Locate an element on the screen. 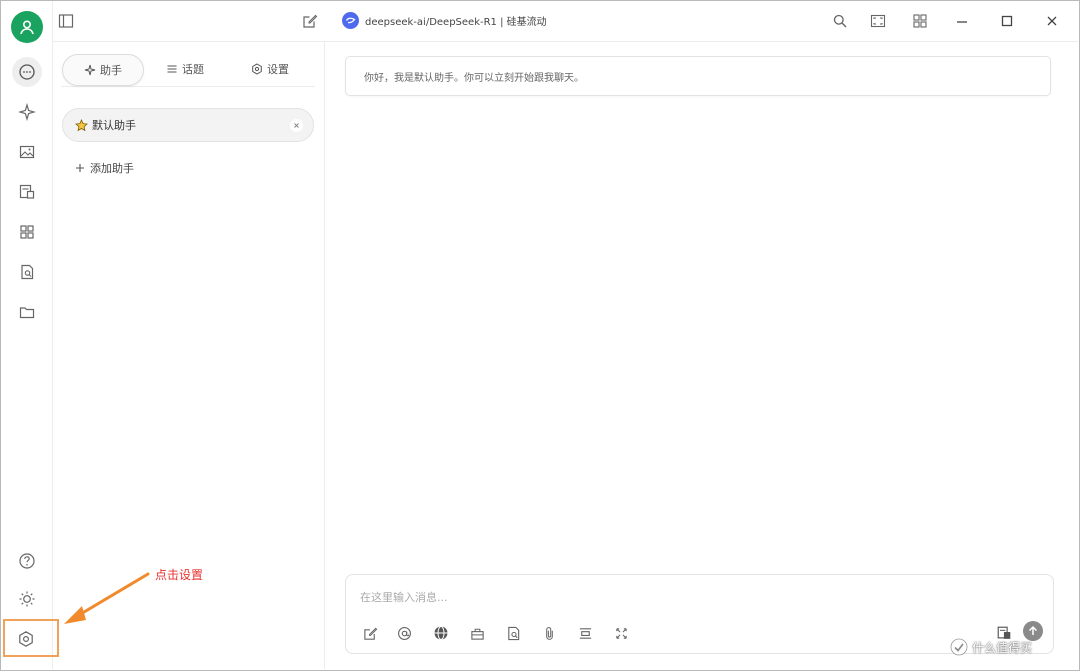  paperclip-icon is located at coordinates (549, 633).